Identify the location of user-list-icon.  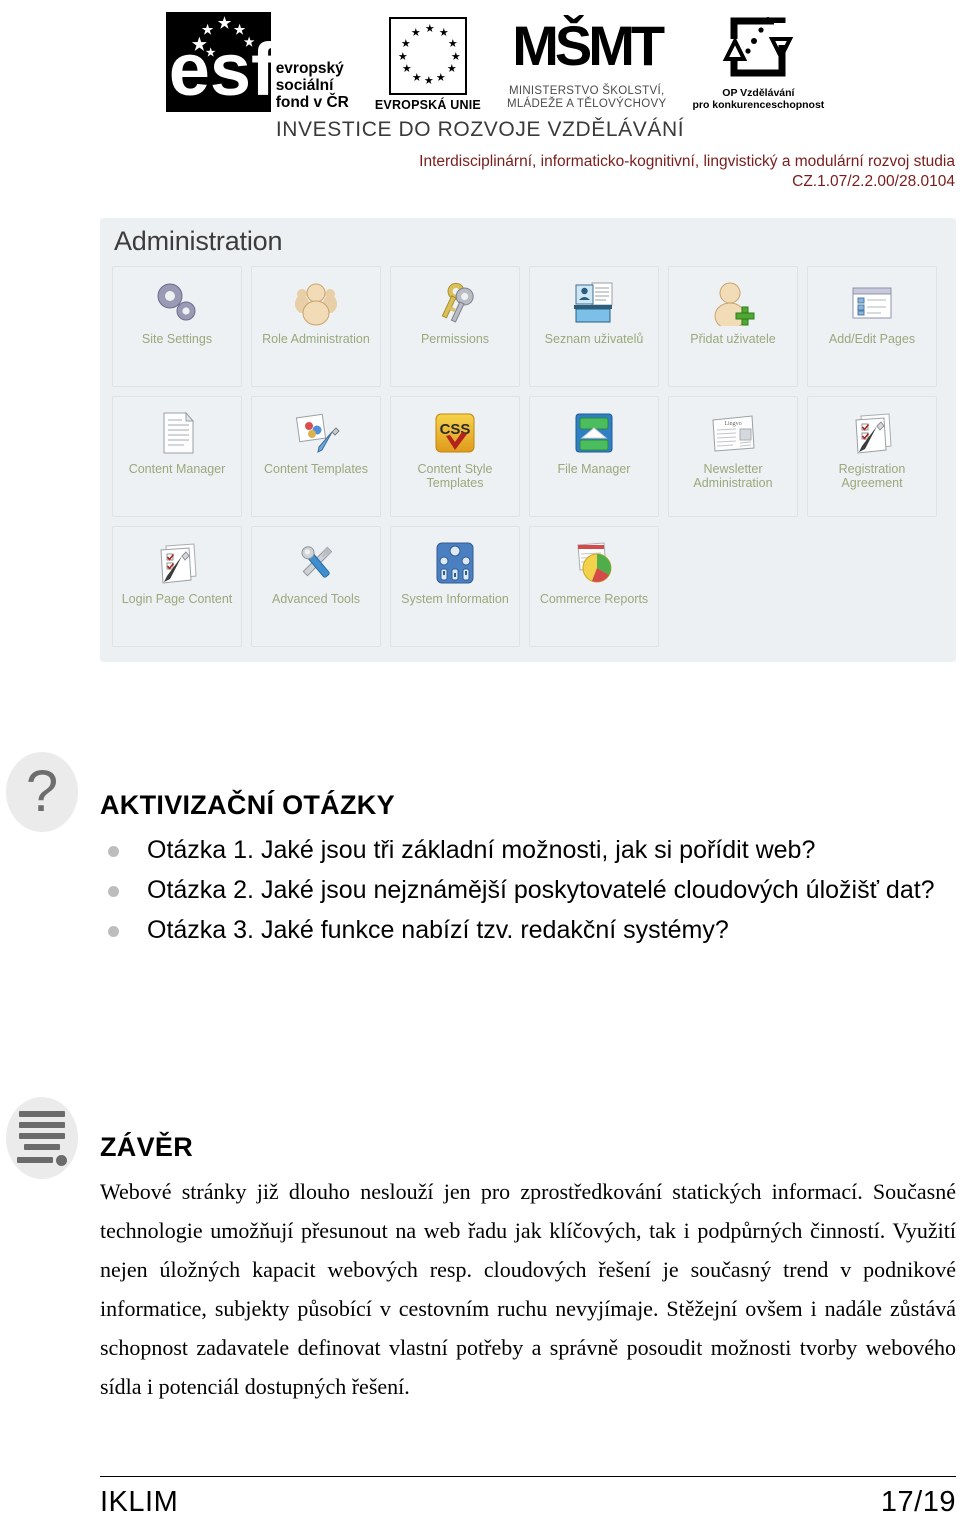
(594, 303).